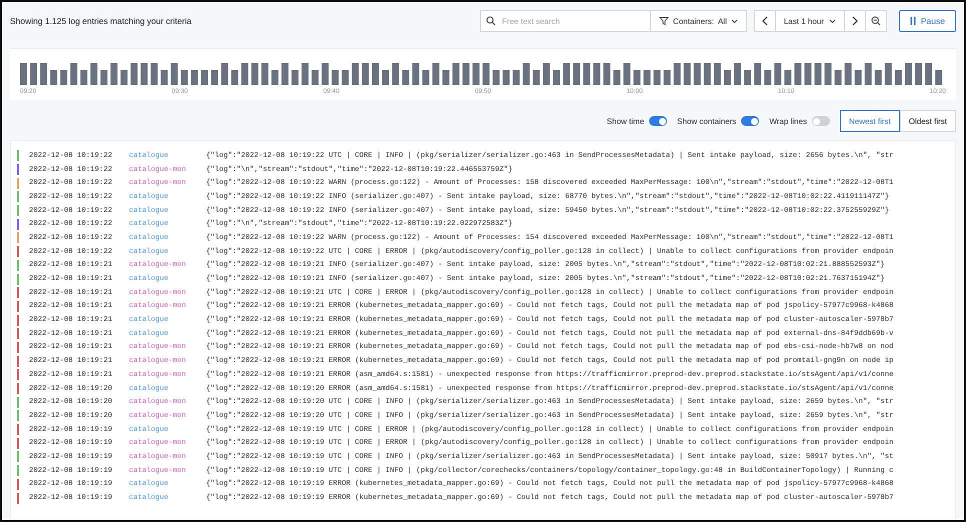 This screenshot has height=522, width=966. I want to click on toggle-label: Show containers, so click(706, 121).